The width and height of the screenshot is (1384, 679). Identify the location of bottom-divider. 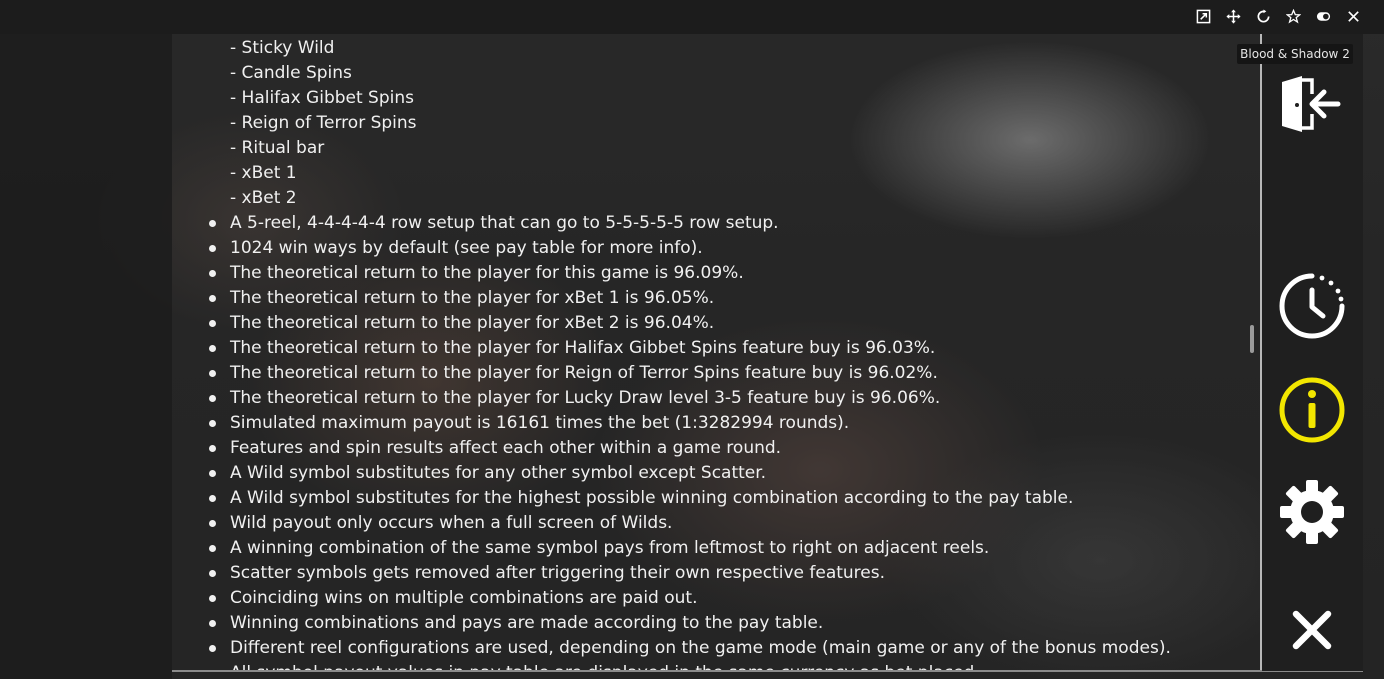
(767, 671).